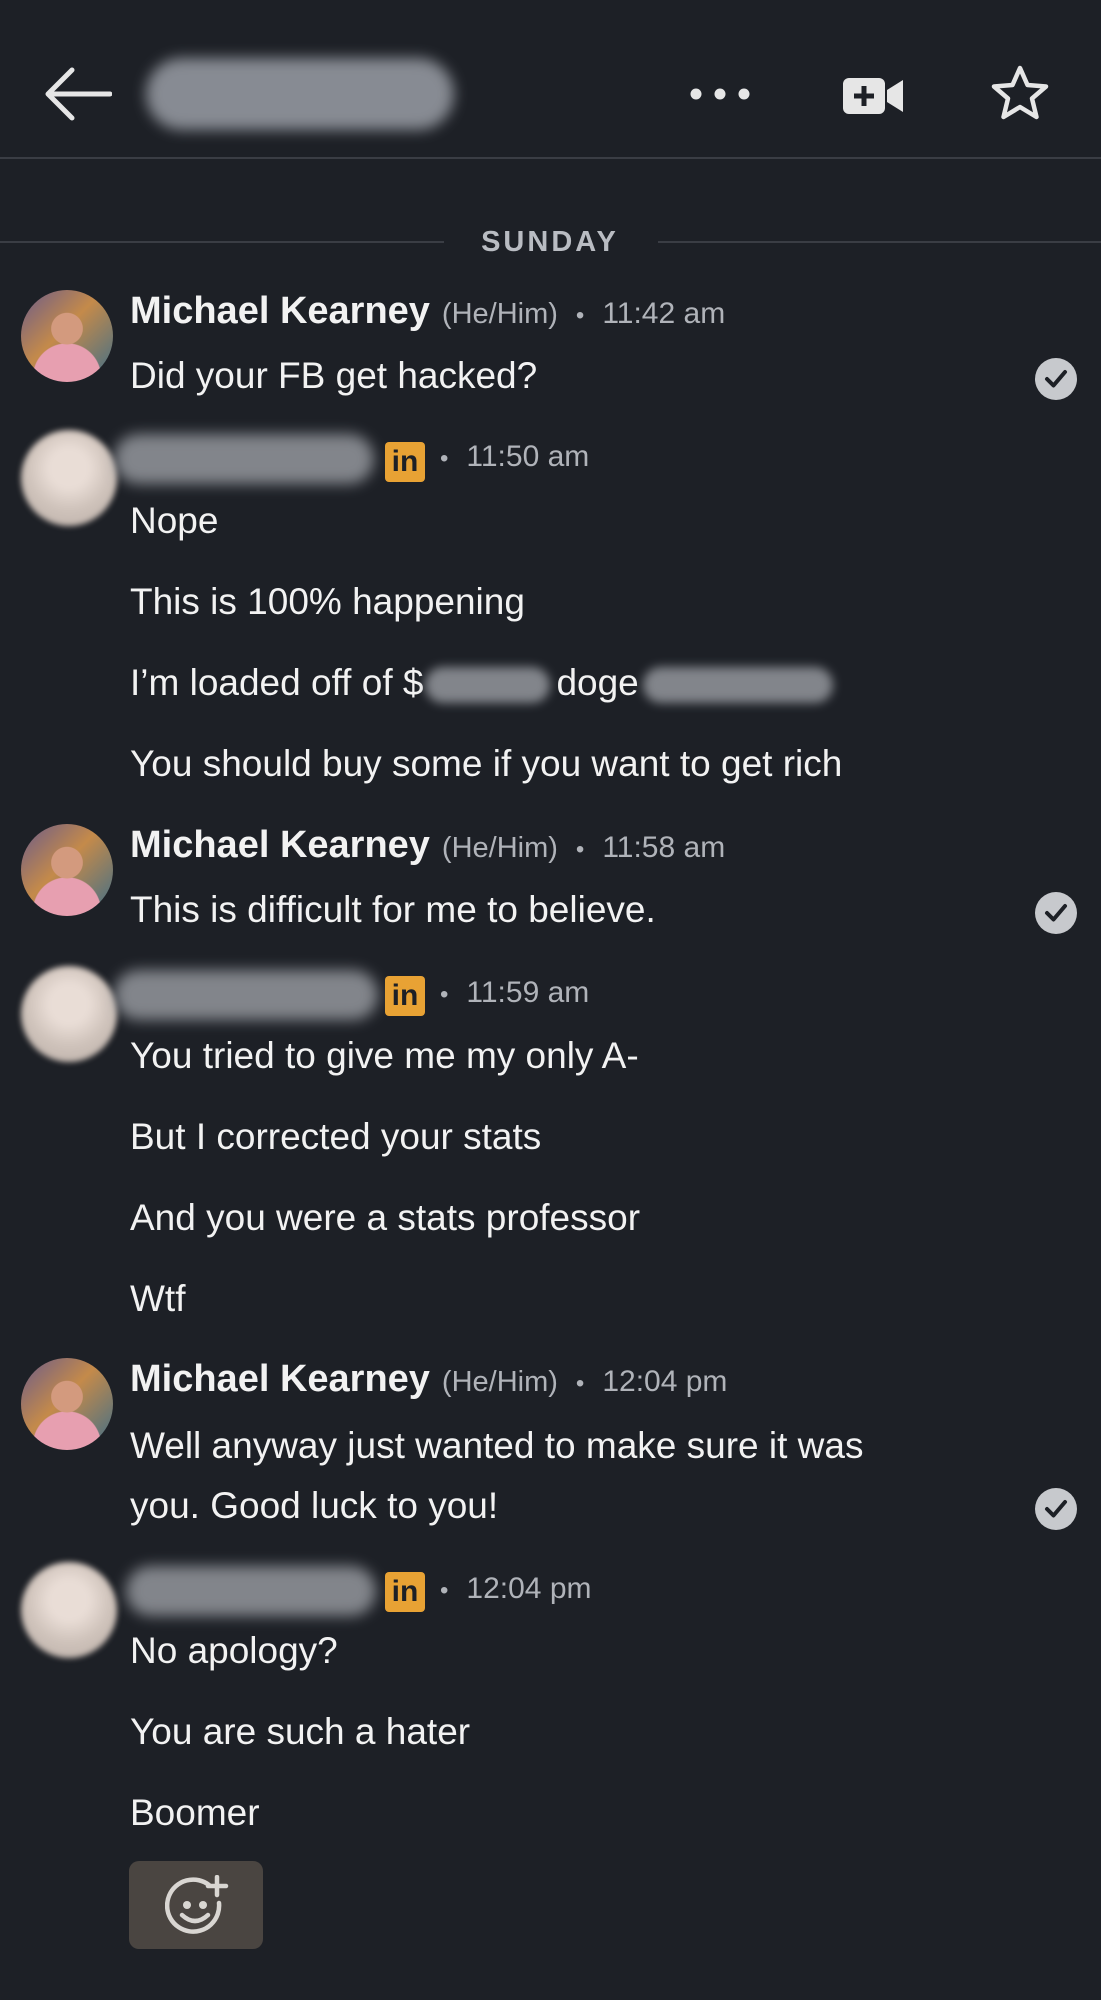 The image size is (1101, 2000). I want to click on more-horizontal-icon, so click(720, 94).